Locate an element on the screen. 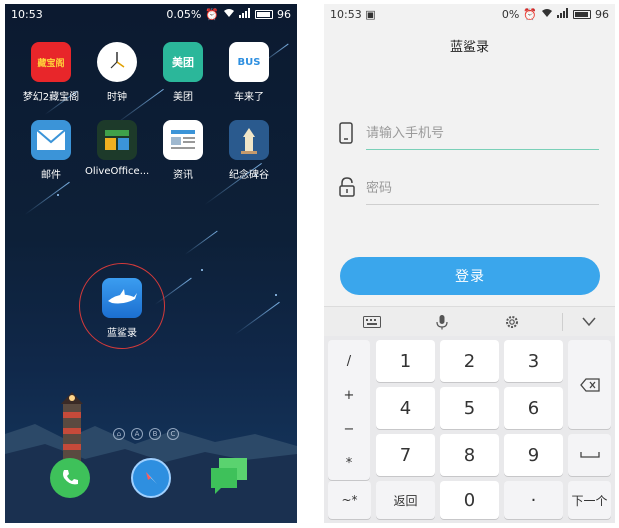  key-2: 2 is located at coordinates (469, 361).